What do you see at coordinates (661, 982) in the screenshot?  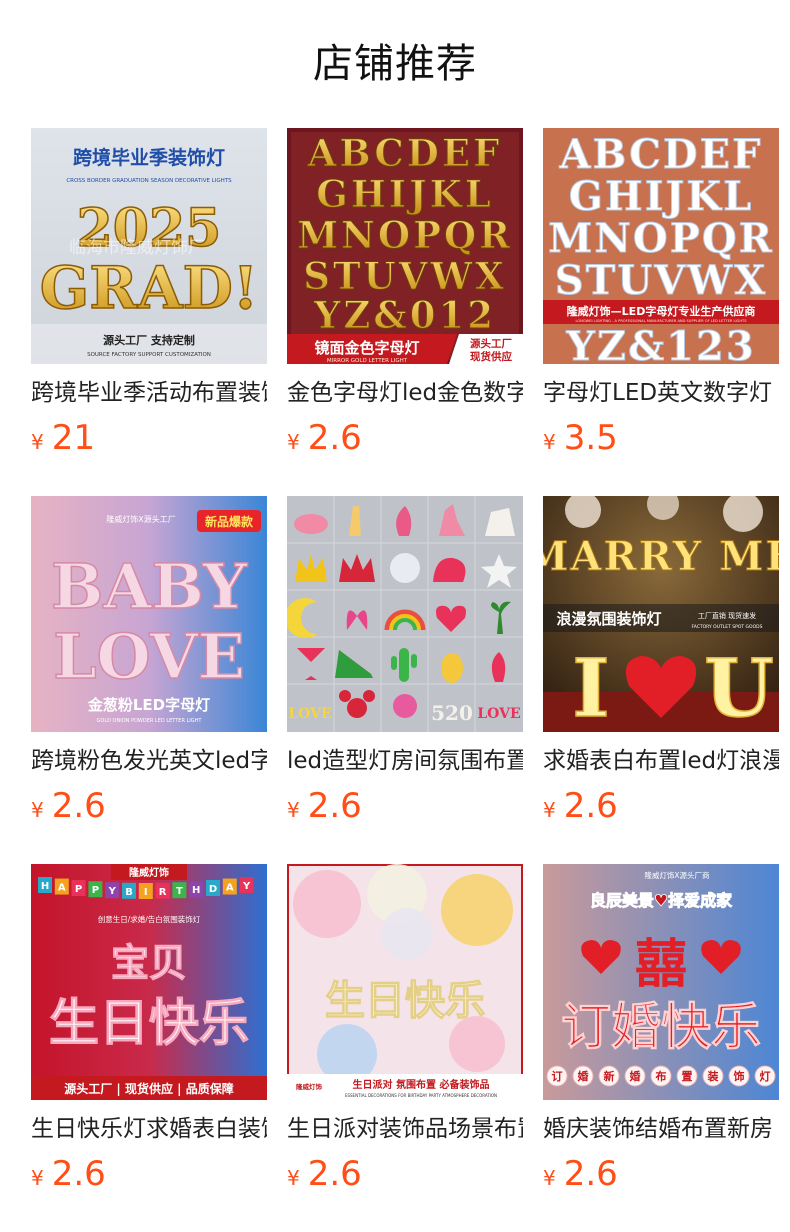 I see `product-image: 隆威灯饰X源头厂商 良辰美景♥择爱成家 囍 订婚快乐 订 婚 新 婚 布 置 装 饰 灯` at bounding box center [661, 982].